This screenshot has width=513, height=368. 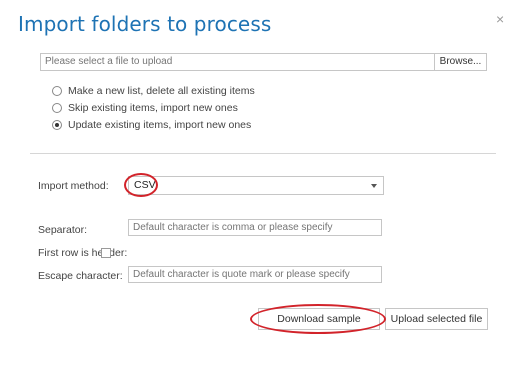 I want to click on section-divider, so click(x=263, y=153).